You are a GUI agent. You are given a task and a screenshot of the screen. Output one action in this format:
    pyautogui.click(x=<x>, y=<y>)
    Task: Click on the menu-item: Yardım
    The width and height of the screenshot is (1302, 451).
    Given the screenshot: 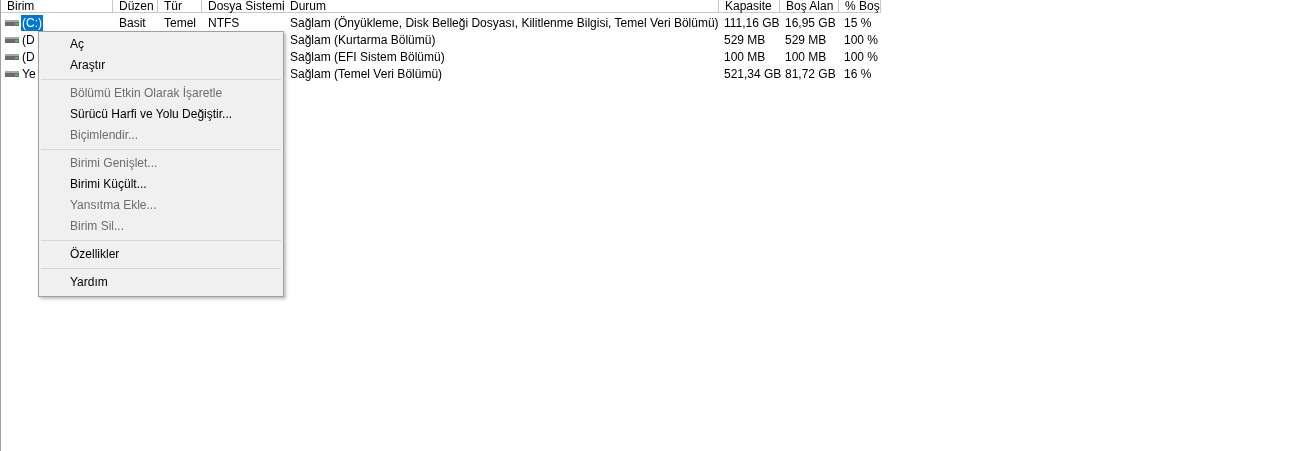 What is the action you would take?
    pyautogui.click(x=161, y=282)
    